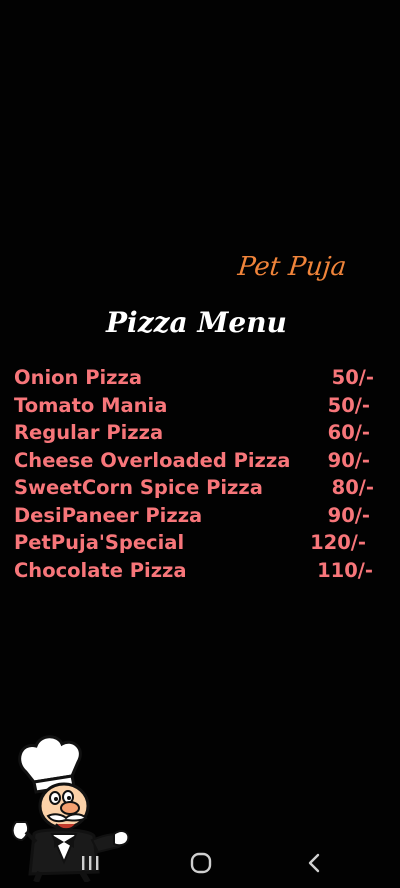 The width and height of the screenshot is (400, 888). Describe the element at coordinates (199, 571) in the screenshot. I see `menu-item: Chocolate Pizza 110/-` at that location.